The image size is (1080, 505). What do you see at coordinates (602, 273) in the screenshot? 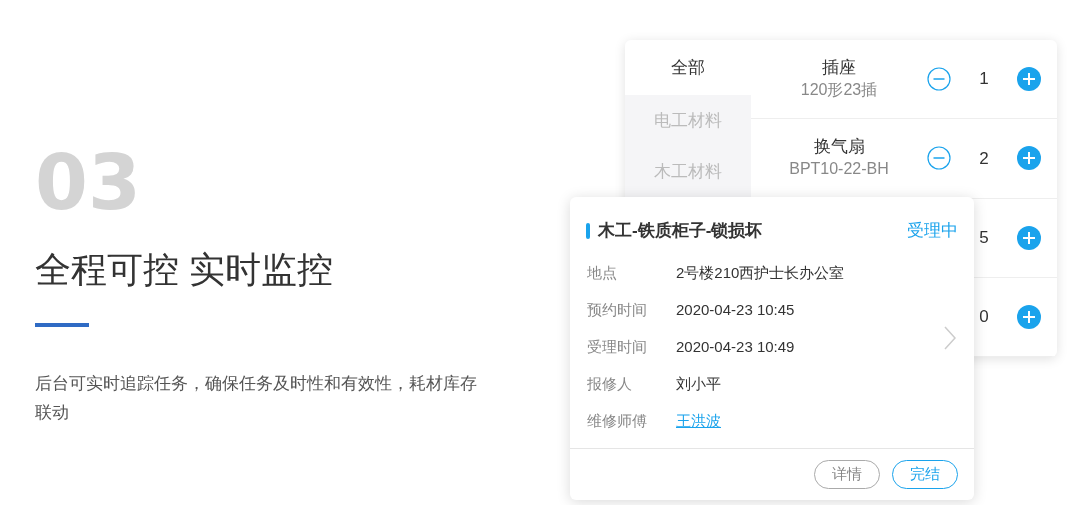
I see `field-label: 地点` at bounding box center [602, 273].